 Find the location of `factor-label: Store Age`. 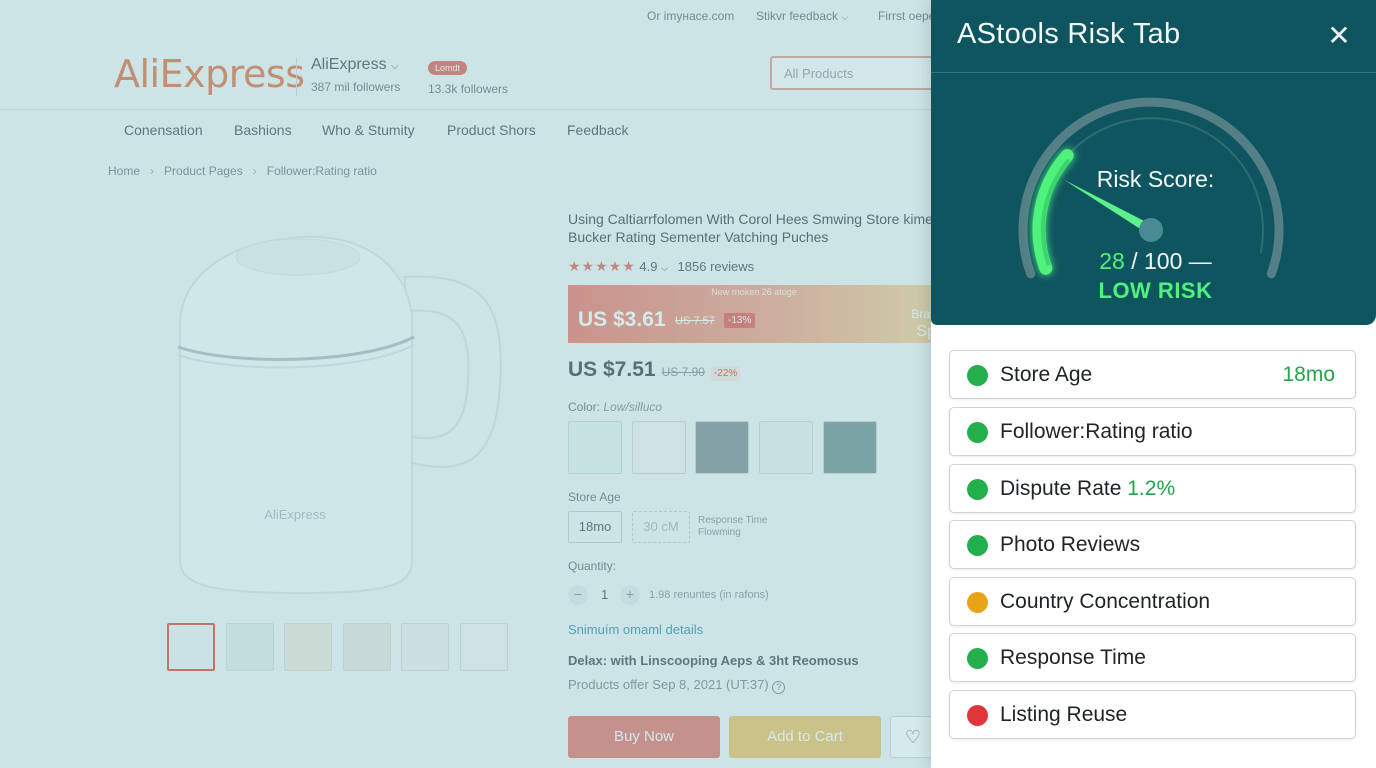

factor-label: Store Age is located at coordinates (1046, 374).